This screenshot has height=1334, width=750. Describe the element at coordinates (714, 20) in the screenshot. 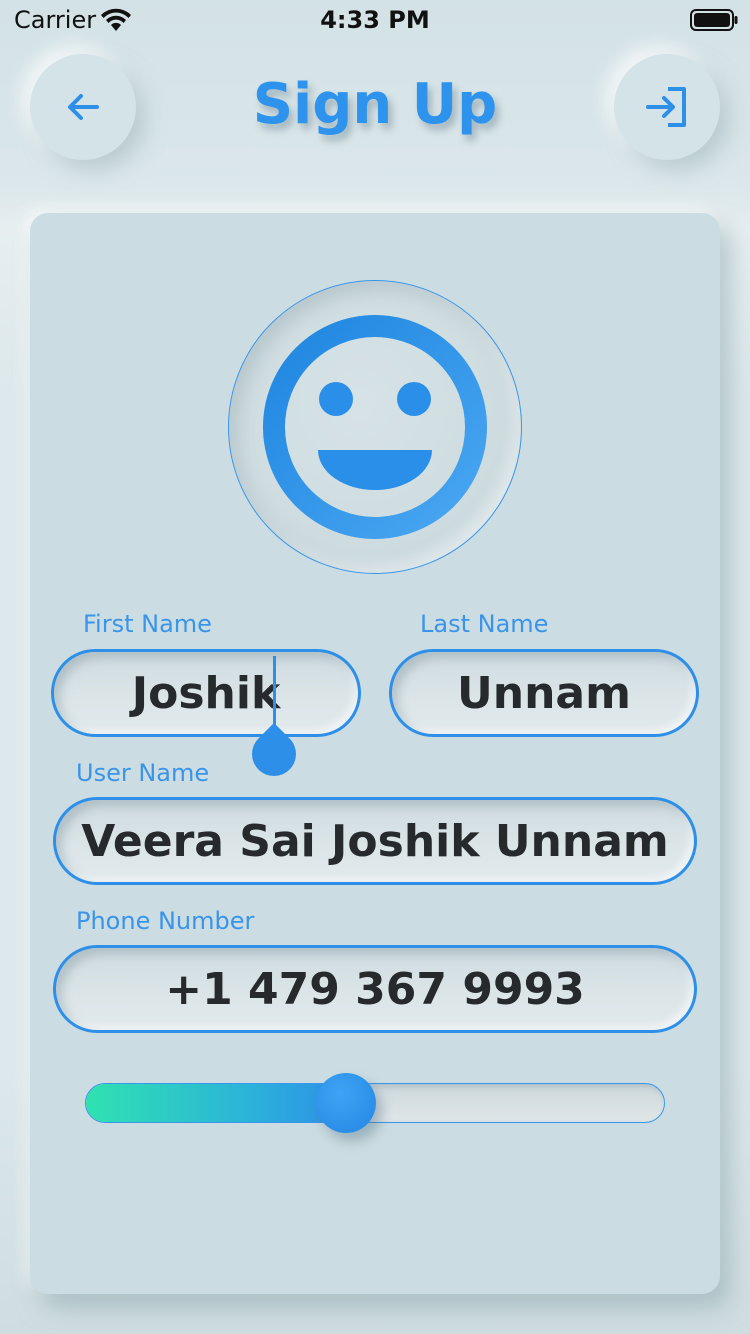

I see `battery-icon` at that location.